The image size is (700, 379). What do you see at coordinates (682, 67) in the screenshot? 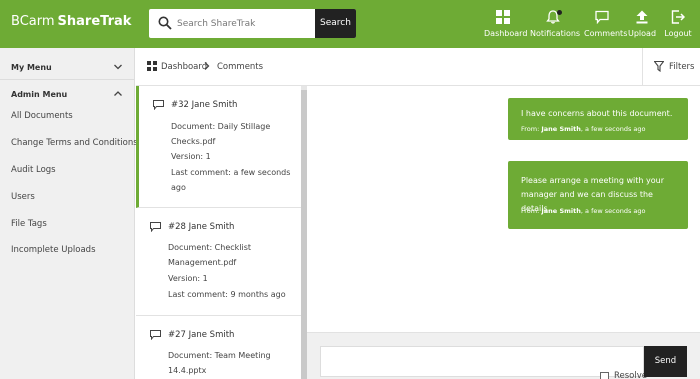
I see `filters-label: Filters` at bounding box center [682, 67].